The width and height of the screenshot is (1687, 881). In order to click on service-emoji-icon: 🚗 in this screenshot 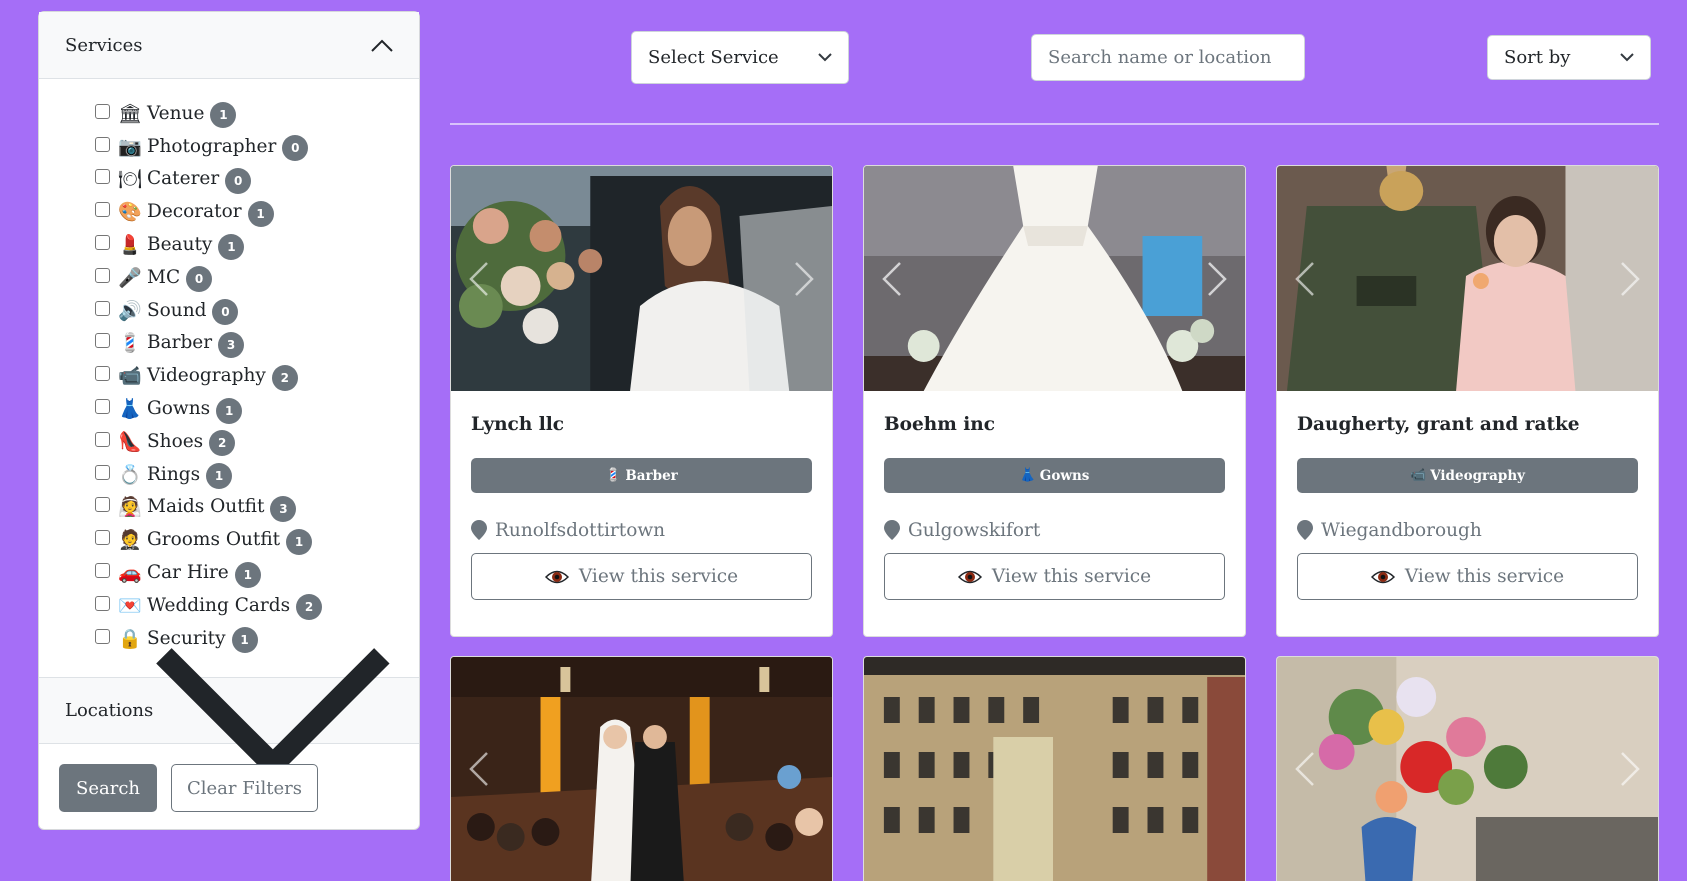, I will do `click(130, 573)`.